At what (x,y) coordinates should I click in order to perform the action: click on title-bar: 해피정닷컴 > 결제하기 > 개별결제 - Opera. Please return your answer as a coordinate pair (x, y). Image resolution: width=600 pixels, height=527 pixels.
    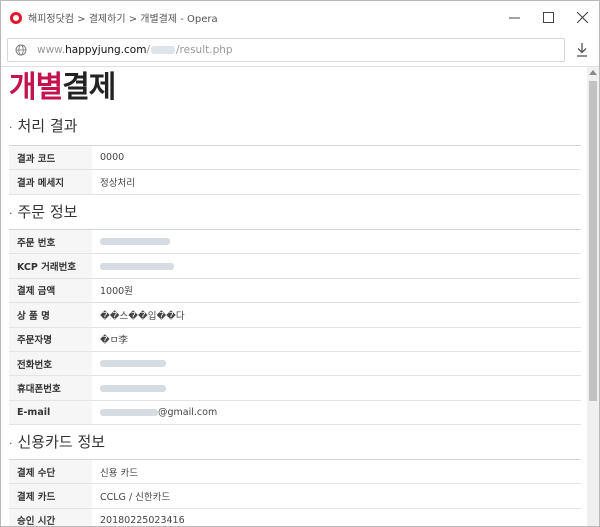
    Looking at the image, I should click on (300, 17).